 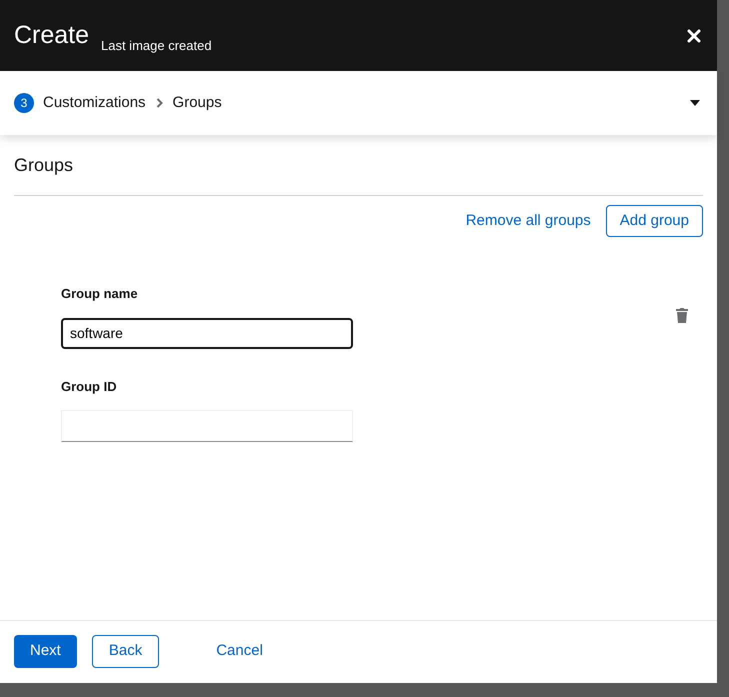 I want to click on modal-title: Create, so click(x=52, y=35).